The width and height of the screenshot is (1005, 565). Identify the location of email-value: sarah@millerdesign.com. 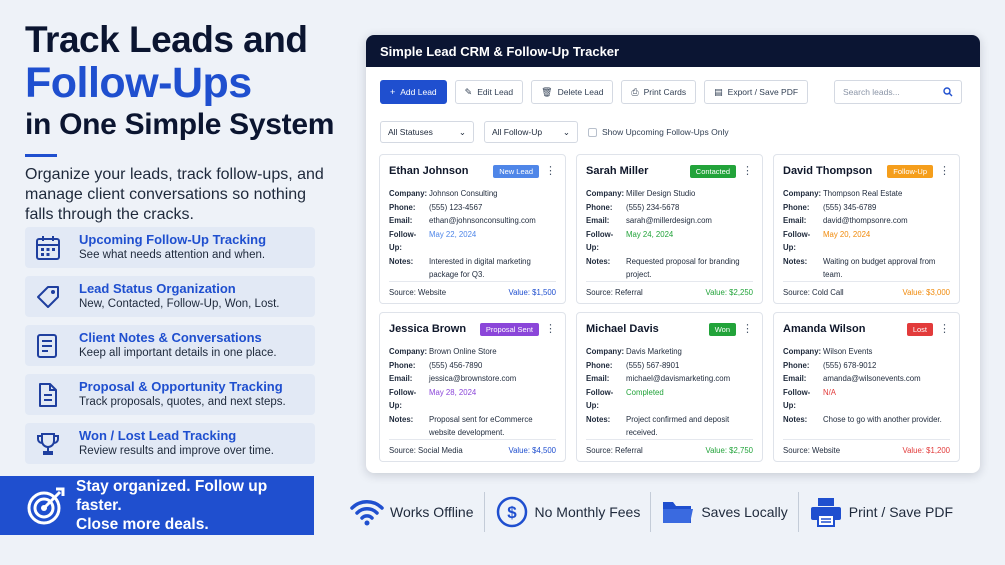
(669, 220).